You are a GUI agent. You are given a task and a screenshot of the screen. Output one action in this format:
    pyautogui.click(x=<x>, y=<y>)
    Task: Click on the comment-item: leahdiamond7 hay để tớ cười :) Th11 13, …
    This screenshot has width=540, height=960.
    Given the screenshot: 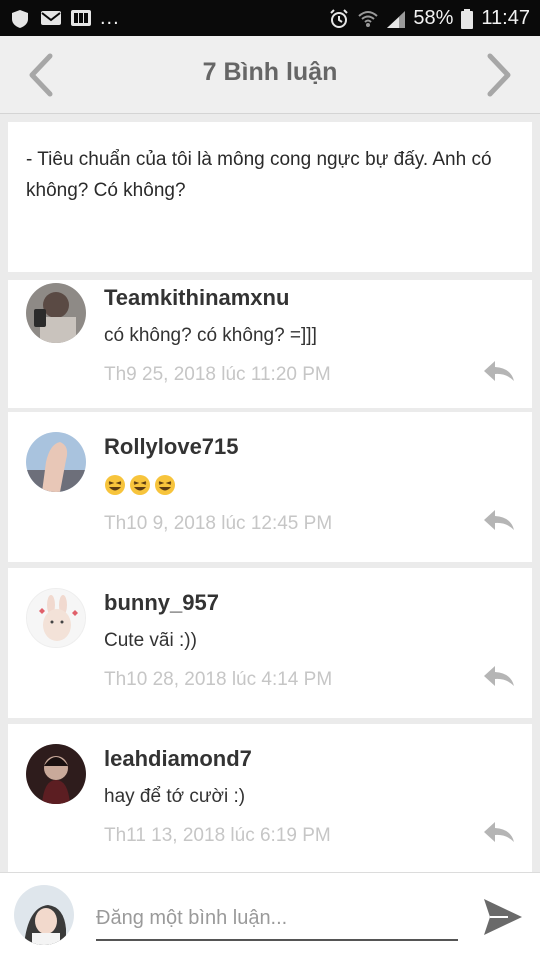 What is the action you would take?
    pyautogui.click(x=270, y=798)
    